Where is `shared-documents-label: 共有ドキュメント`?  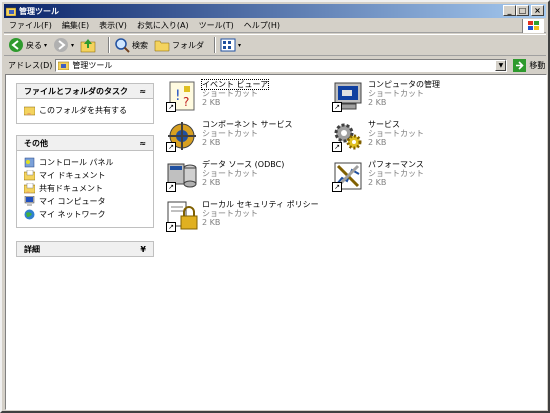
shared-documents-label: 共有ドキュメント is located at coordinates (71, 188).